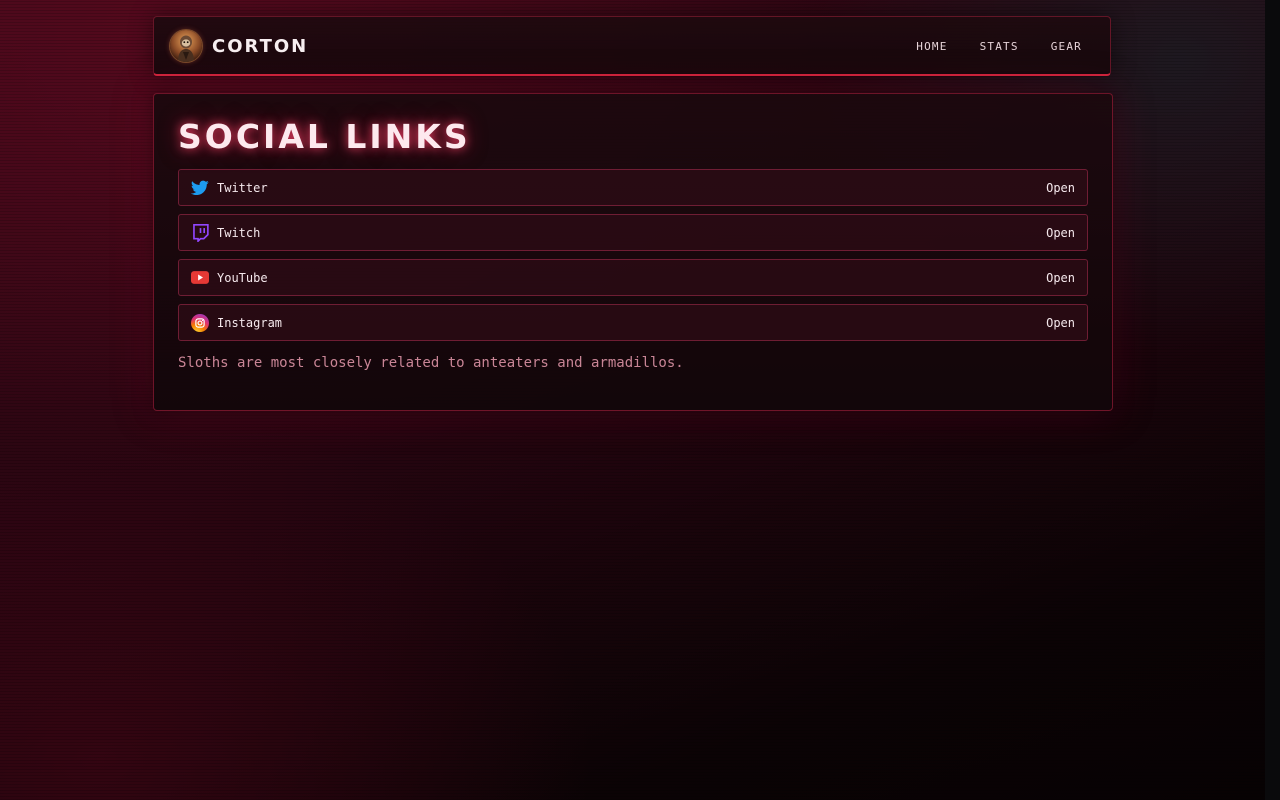 The height and width of the screenshot is (800, 1280). I want to click on twitch-icon, so click(200, 232).